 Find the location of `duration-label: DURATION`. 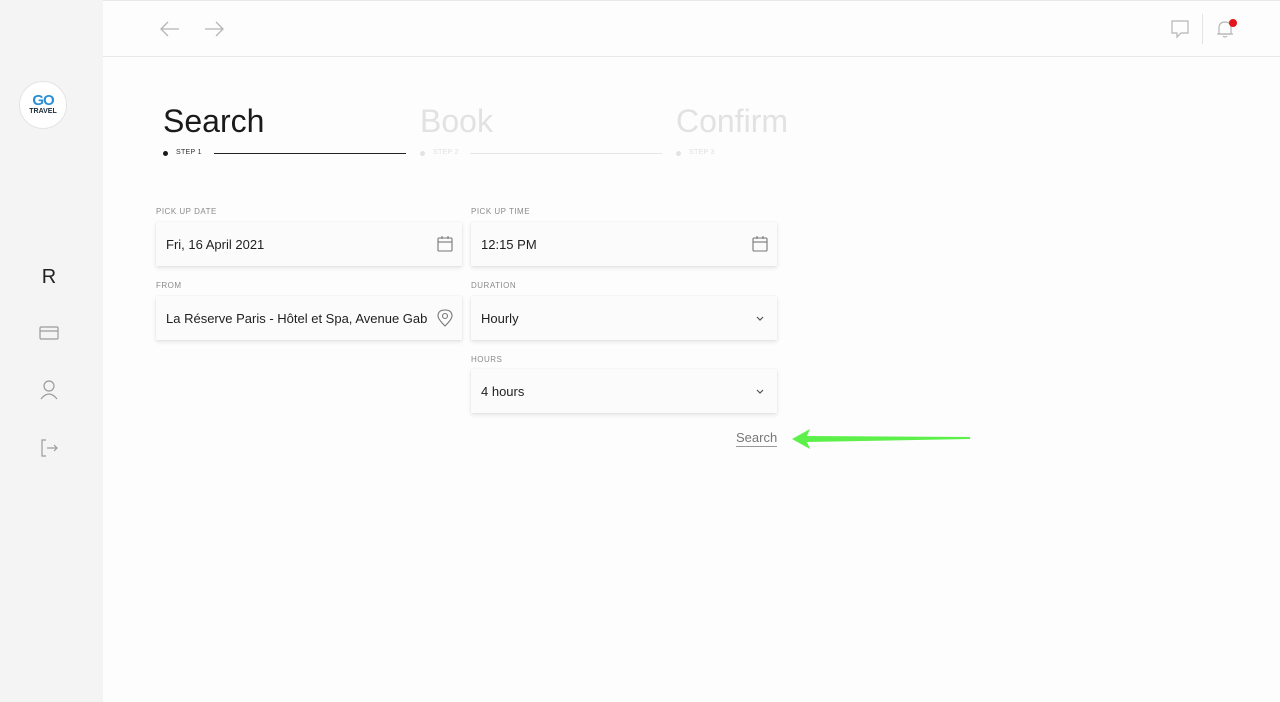

duration-label: DURATION is located at coordinates (494, 285).